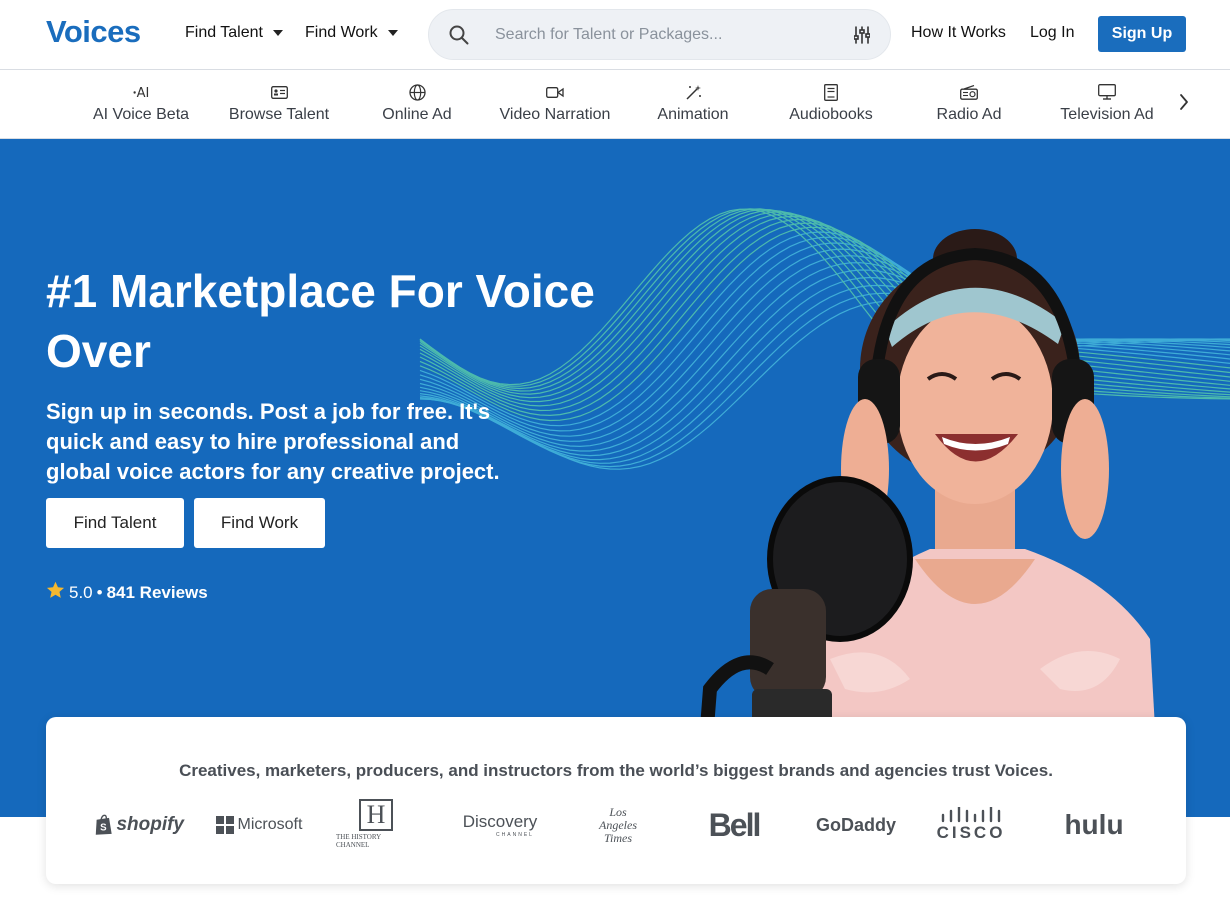  I want to click on category-ai-voice: ꞏAI AI Voice Beta, so click(141, 102).